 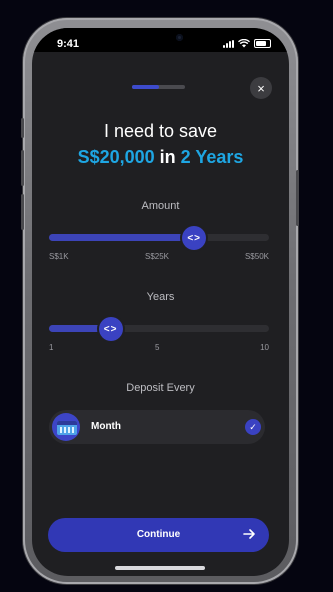 I want to click on headline-line1: I need to save, so click(x=160, y=131).